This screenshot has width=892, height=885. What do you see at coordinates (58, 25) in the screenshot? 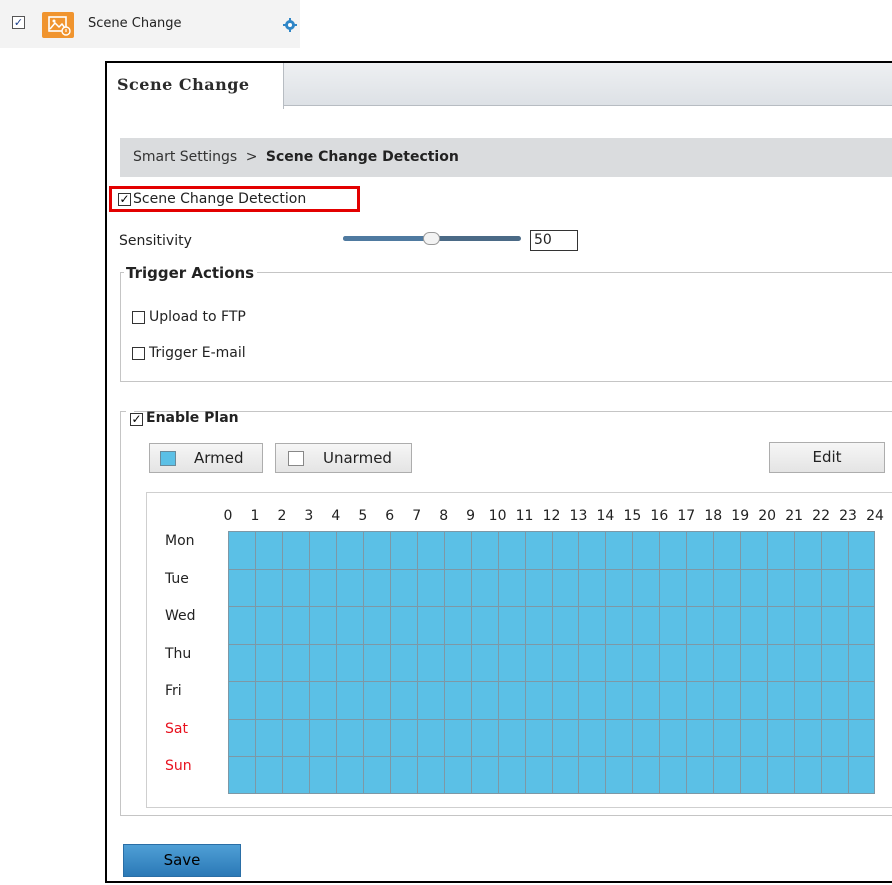
I see `image-alert-icon` at bounding box center [58, 25].